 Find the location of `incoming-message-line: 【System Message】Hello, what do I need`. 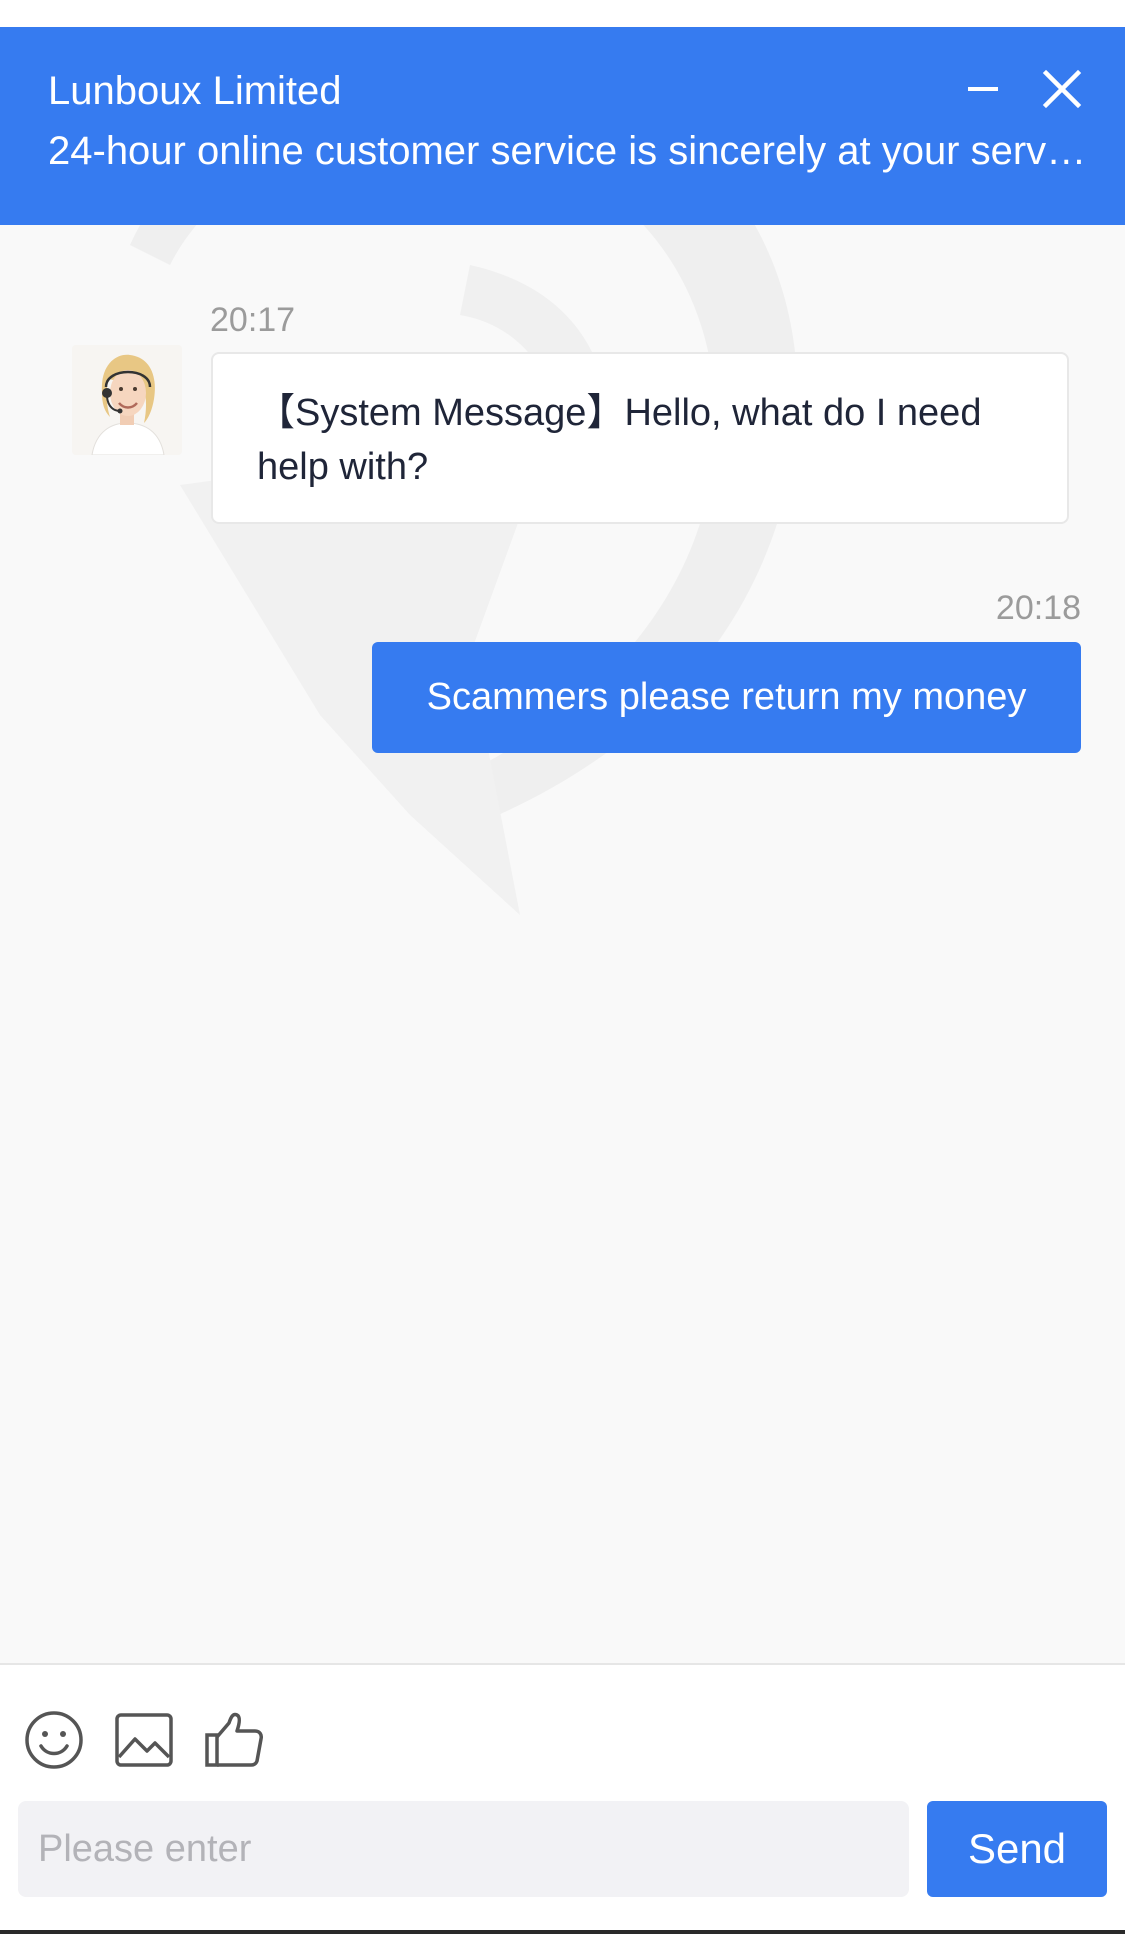

incoming-message-line: 【System Message】Hello, what do I need is located at coordinates (619, 413).